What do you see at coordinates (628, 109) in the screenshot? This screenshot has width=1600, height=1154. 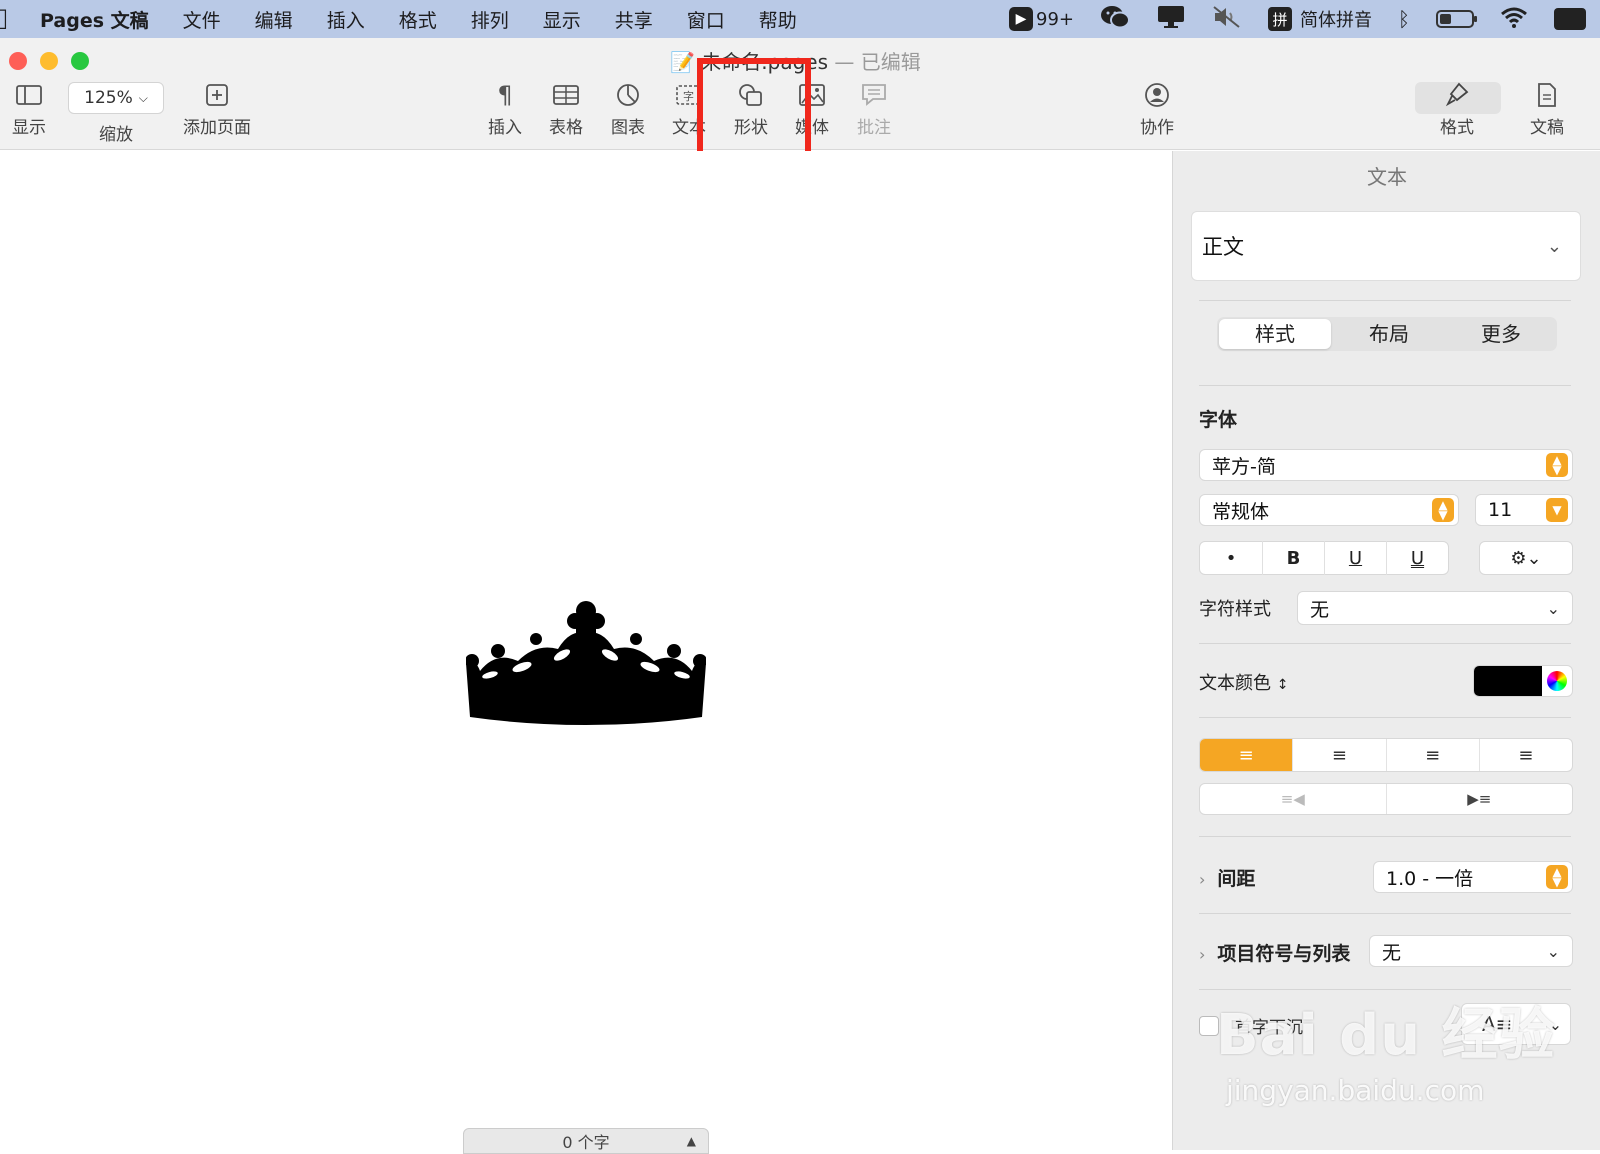 I see `chart-button: 图表` at bounding box center [628, 109].